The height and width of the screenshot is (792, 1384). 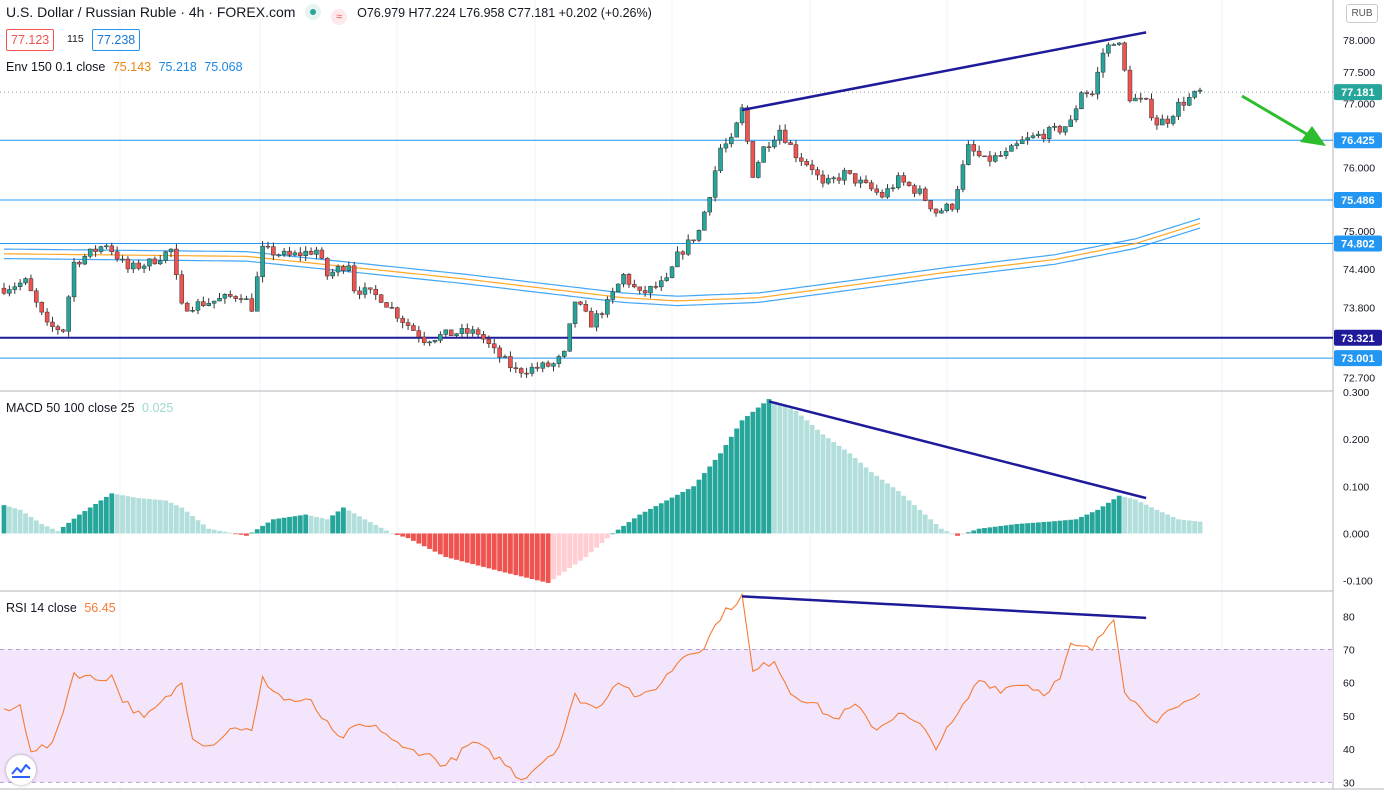 I want to click on forecast-arrow, so click(x=1283, y=120).